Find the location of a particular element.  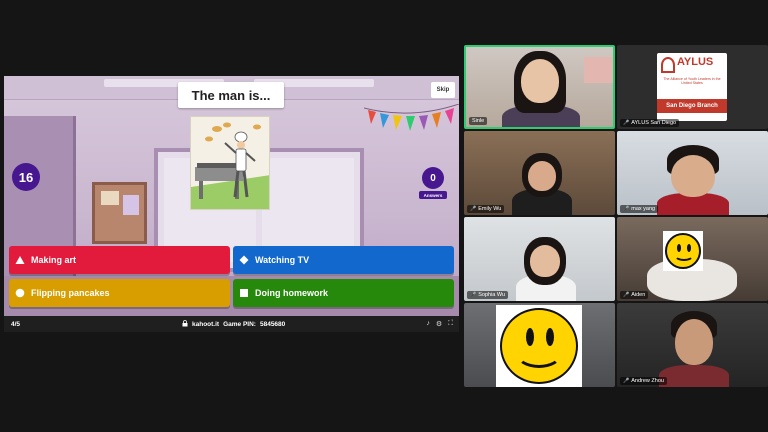

answers-label: Answers is located at coordinates (433, 195).